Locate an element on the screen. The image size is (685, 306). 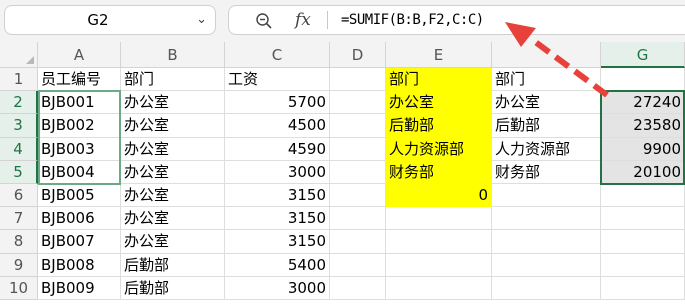
cell-e10 is located at coordinates (439, 288).